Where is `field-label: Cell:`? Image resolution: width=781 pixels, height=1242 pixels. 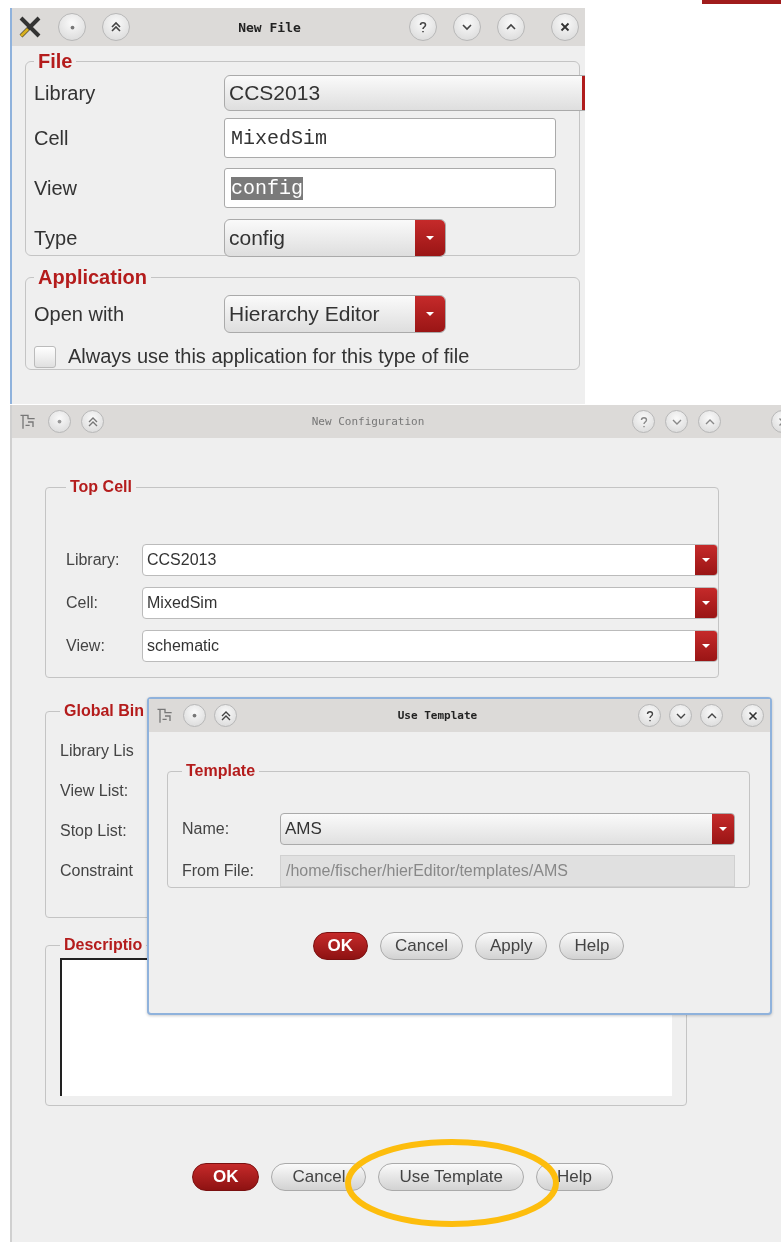
field-label: Cell: is located at coordinates (82, 602).